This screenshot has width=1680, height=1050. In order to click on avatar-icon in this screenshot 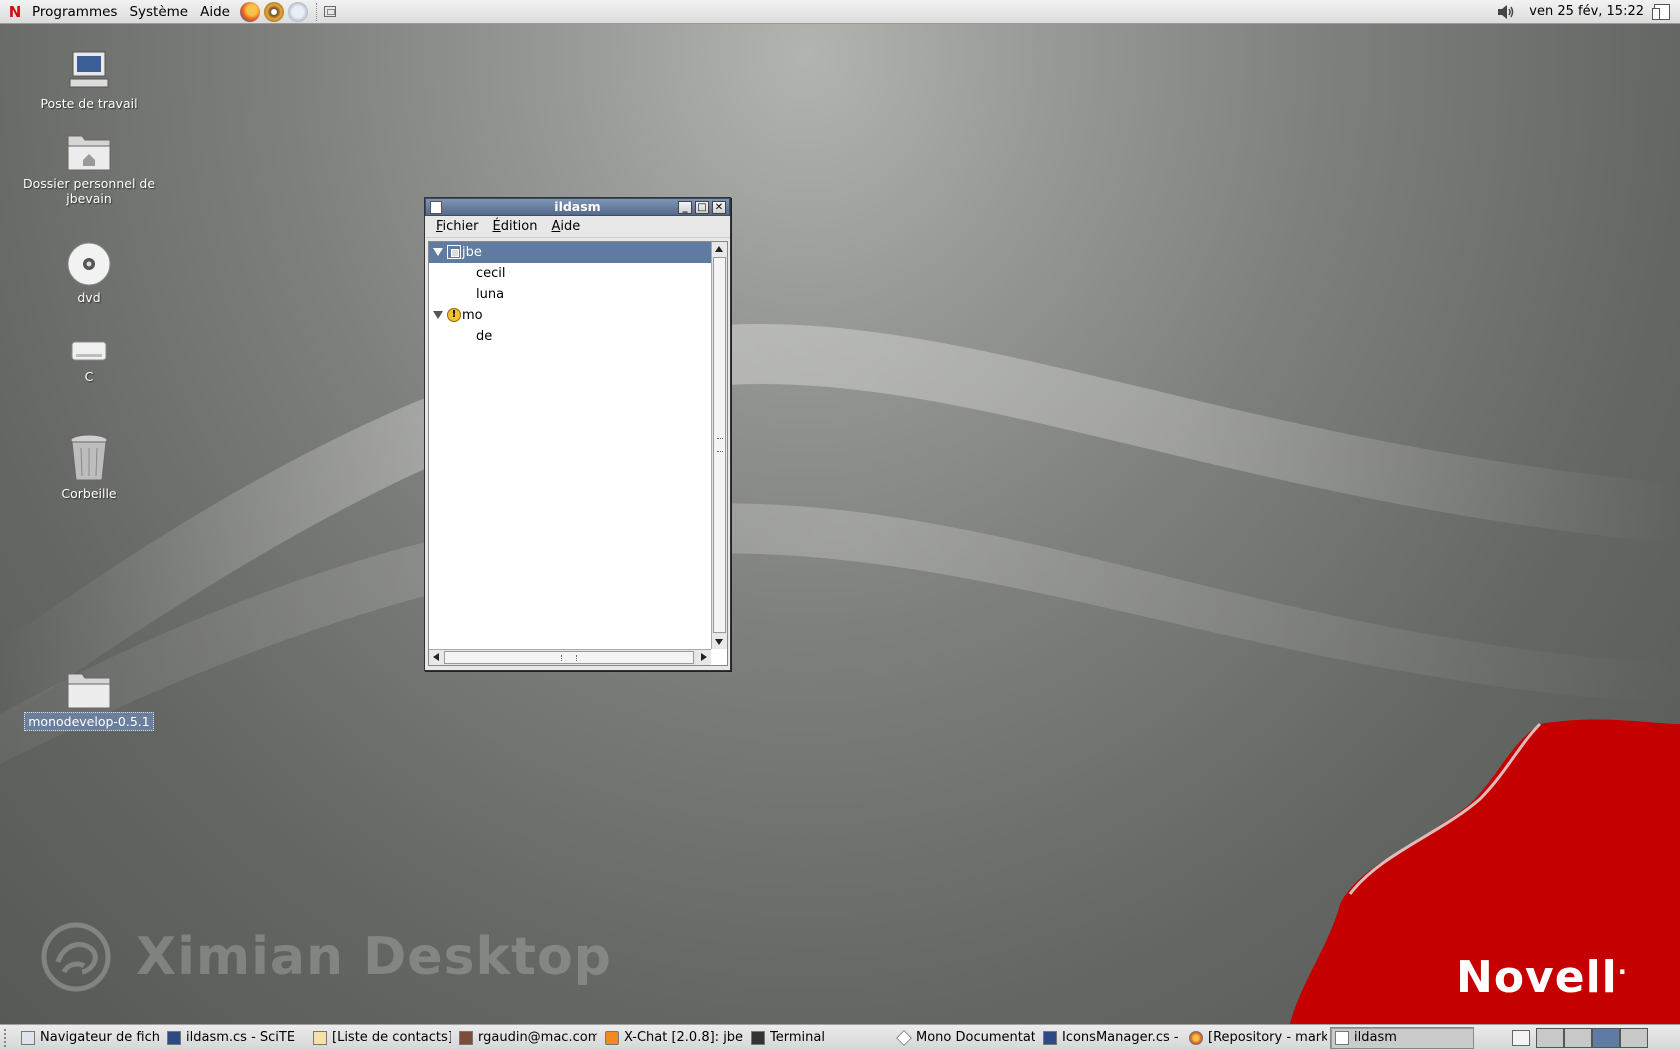, I will do `click(466, 1037)`.